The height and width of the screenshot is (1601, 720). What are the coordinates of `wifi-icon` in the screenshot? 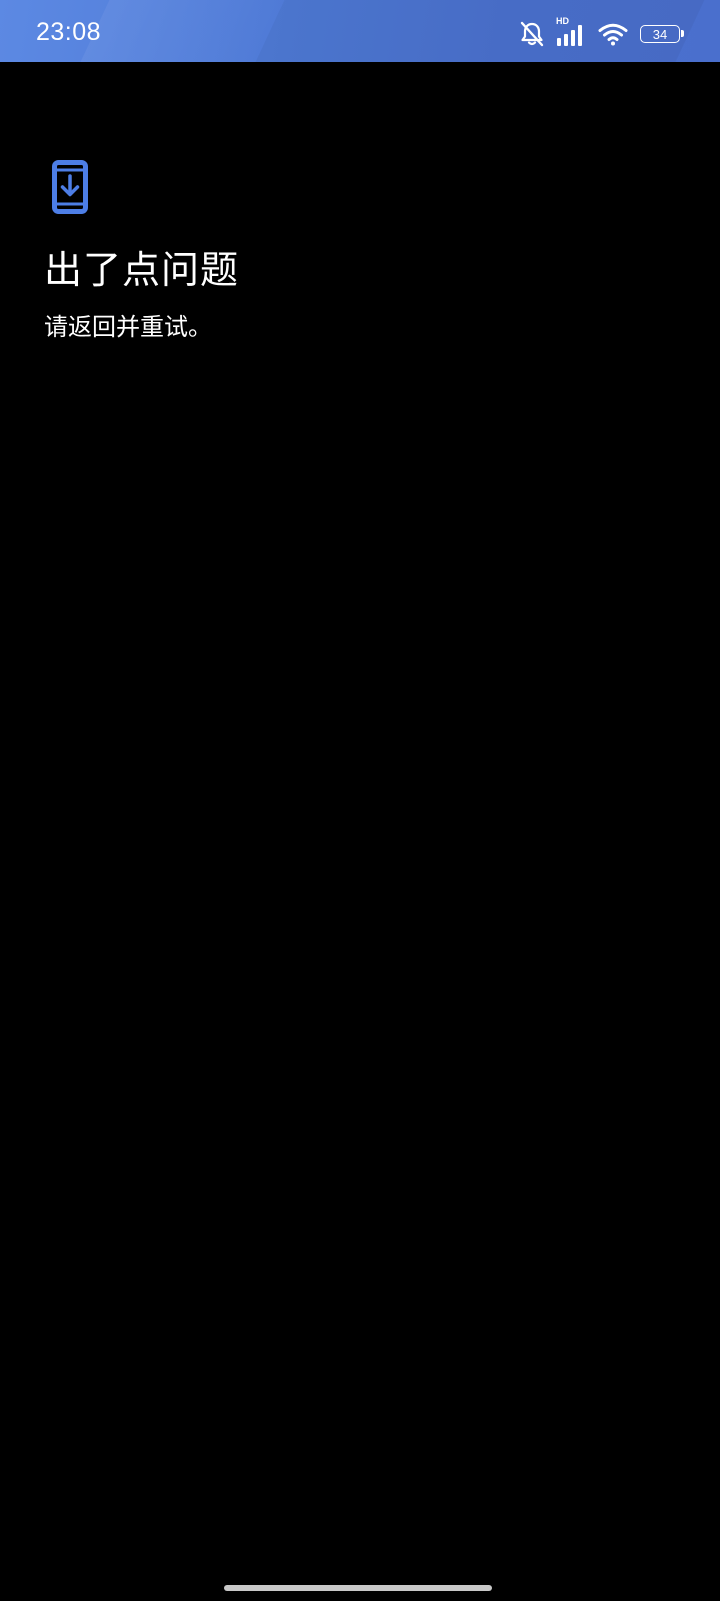 It's located at (613, 34).